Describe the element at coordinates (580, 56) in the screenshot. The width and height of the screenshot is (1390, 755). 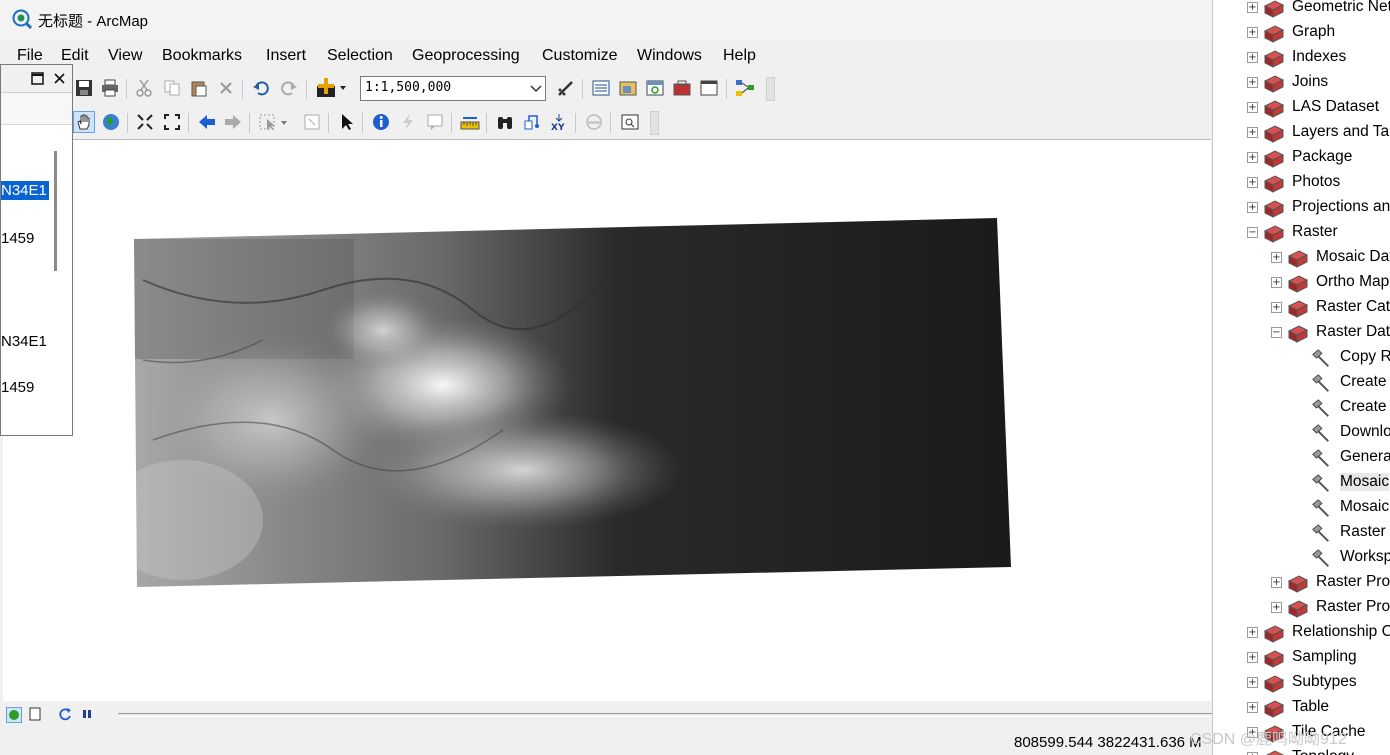
I see `menu-customize: Customize` at that location.